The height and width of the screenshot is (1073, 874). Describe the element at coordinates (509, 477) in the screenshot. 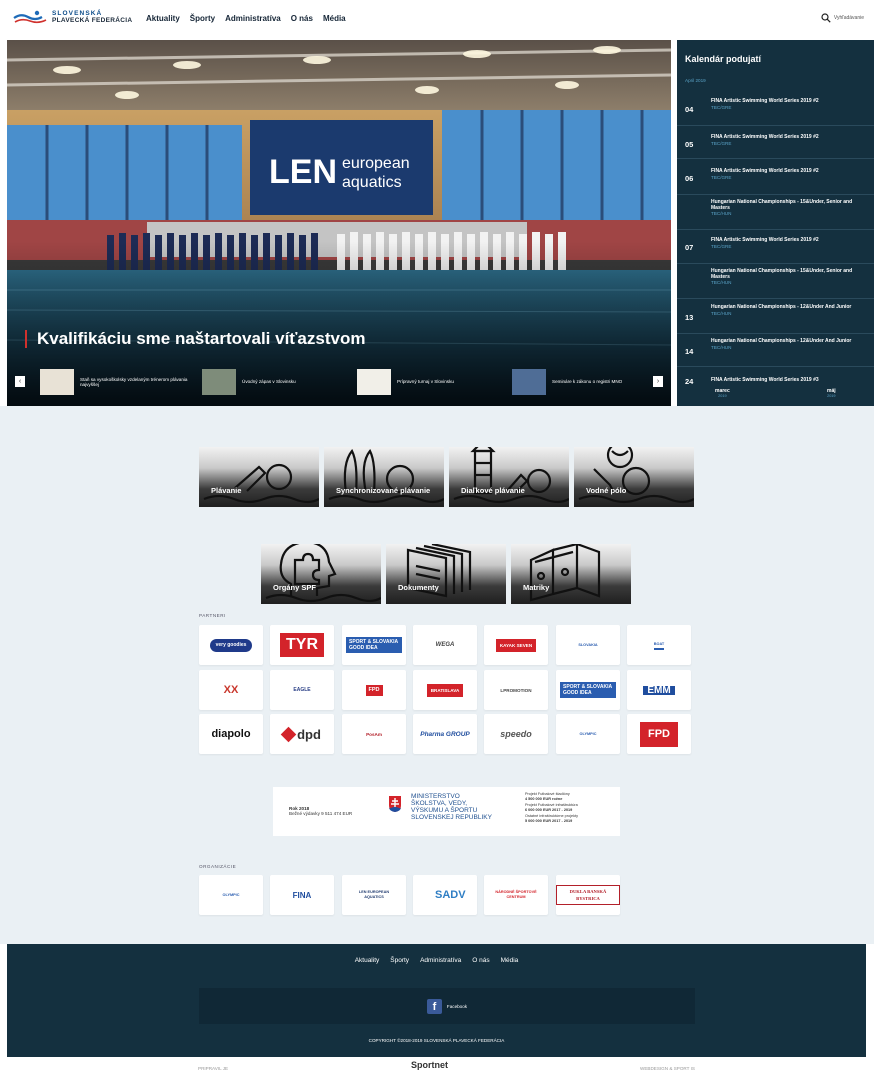

I see `sport-tile-dialkove: Diaľkové plávanie` at that location.